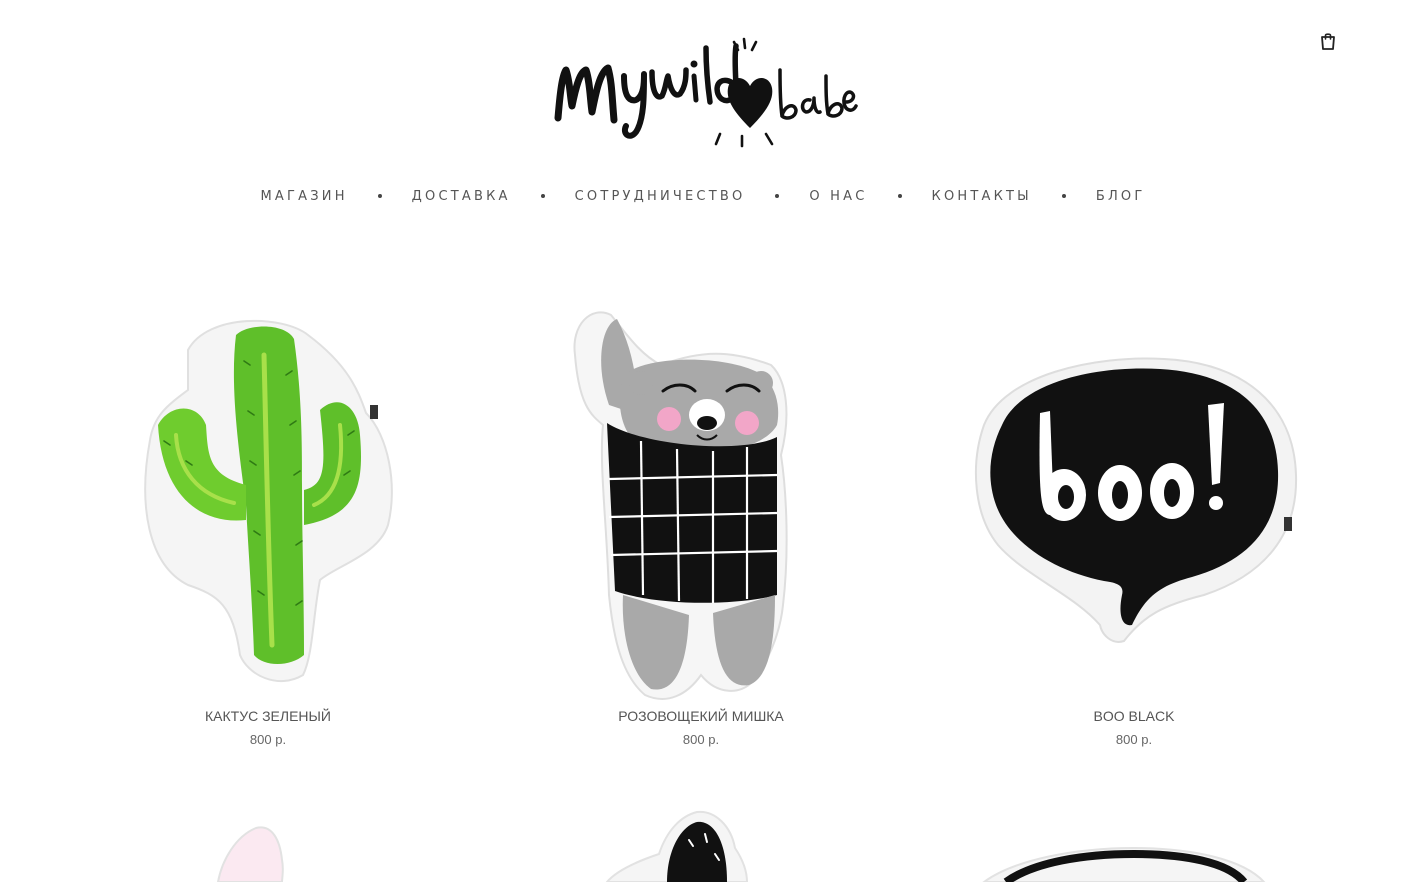 Image resolution: width=1406 pixels, height=887 pixels. What do you see at coordinates (982, 196) in the screenshot?
I see `nav-item-contacts: КОНТАКТЫ` at bounding box center [982, 196].